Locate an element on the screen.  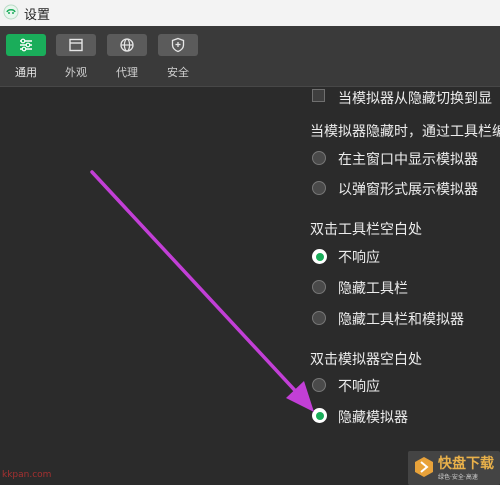
window-title: 设置 is located at coordinates (37, 15).